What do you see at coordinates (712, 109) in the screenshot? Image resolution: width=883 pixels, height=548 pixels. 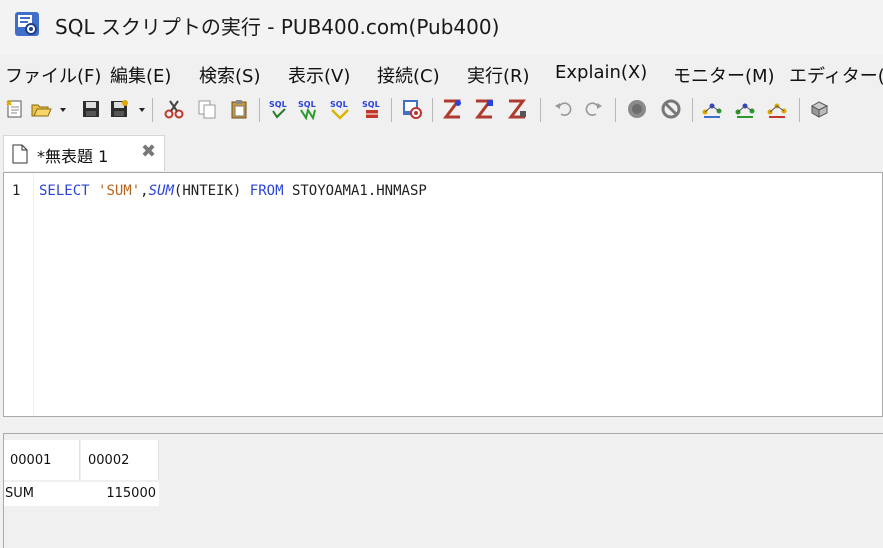 I see `monitor-icon` at bounding box center [712, 109].